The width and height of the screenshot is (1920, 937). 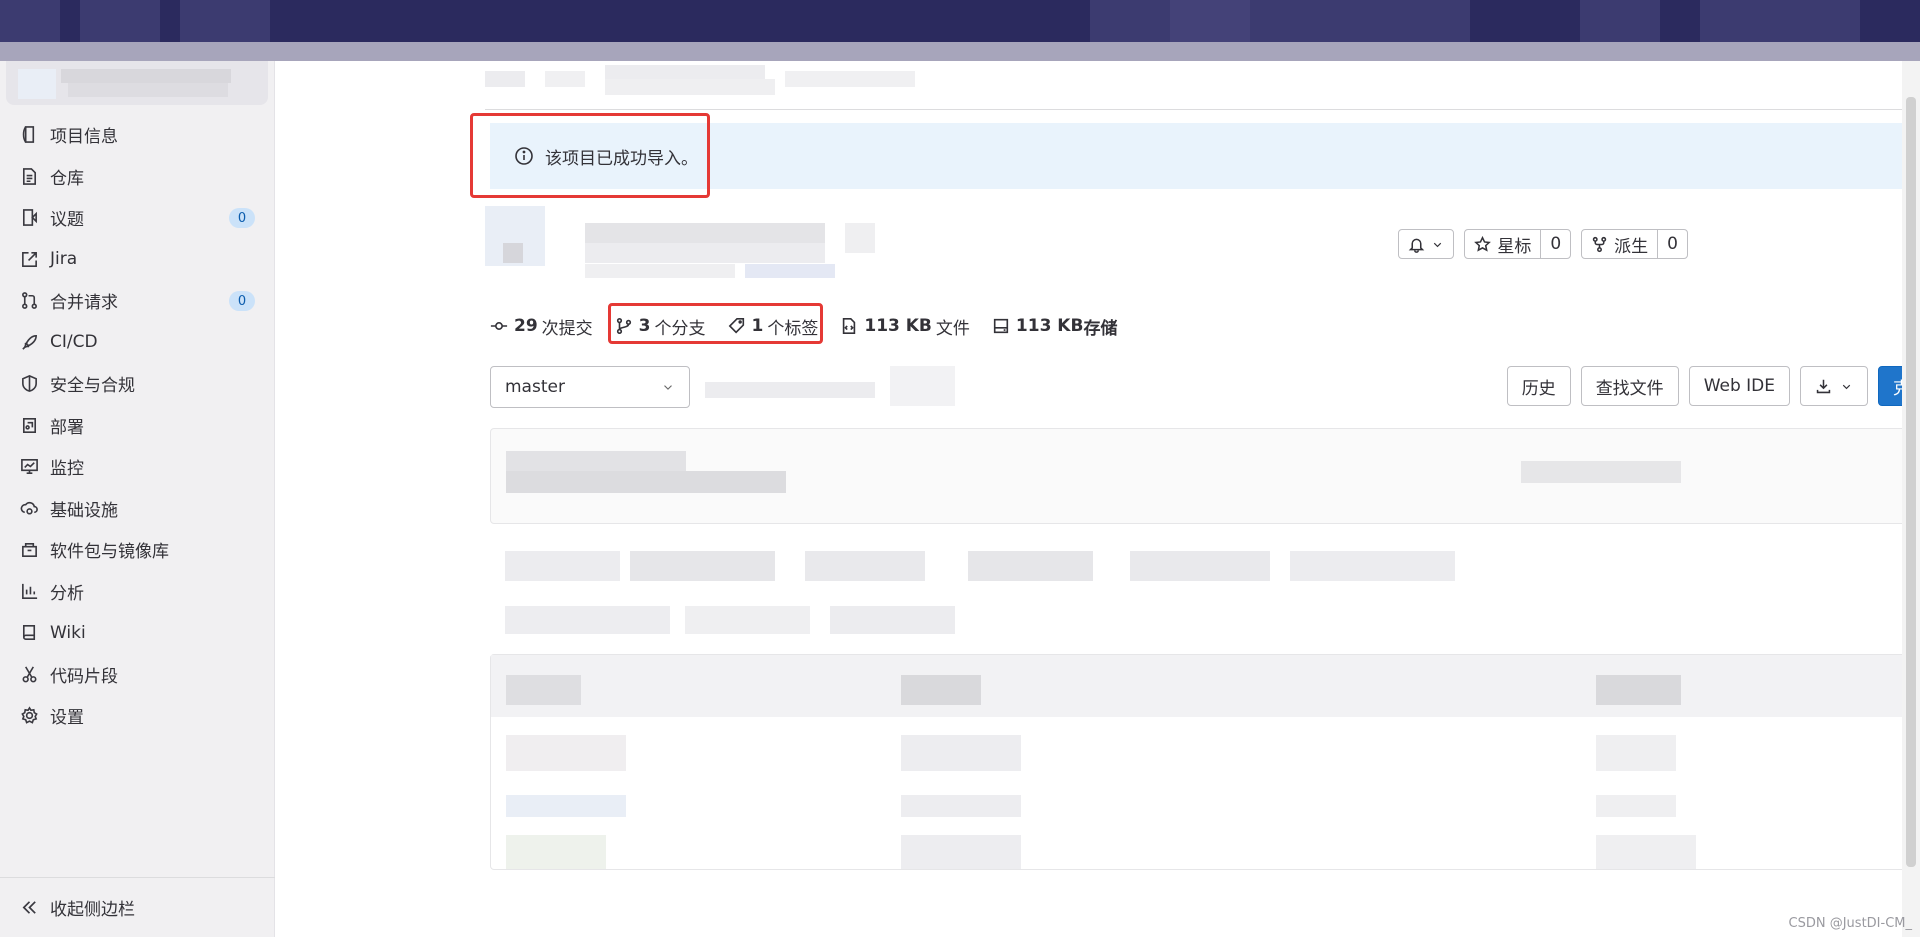 I want to click on fork-button: 派生 0, so click(x=1634, y=244).